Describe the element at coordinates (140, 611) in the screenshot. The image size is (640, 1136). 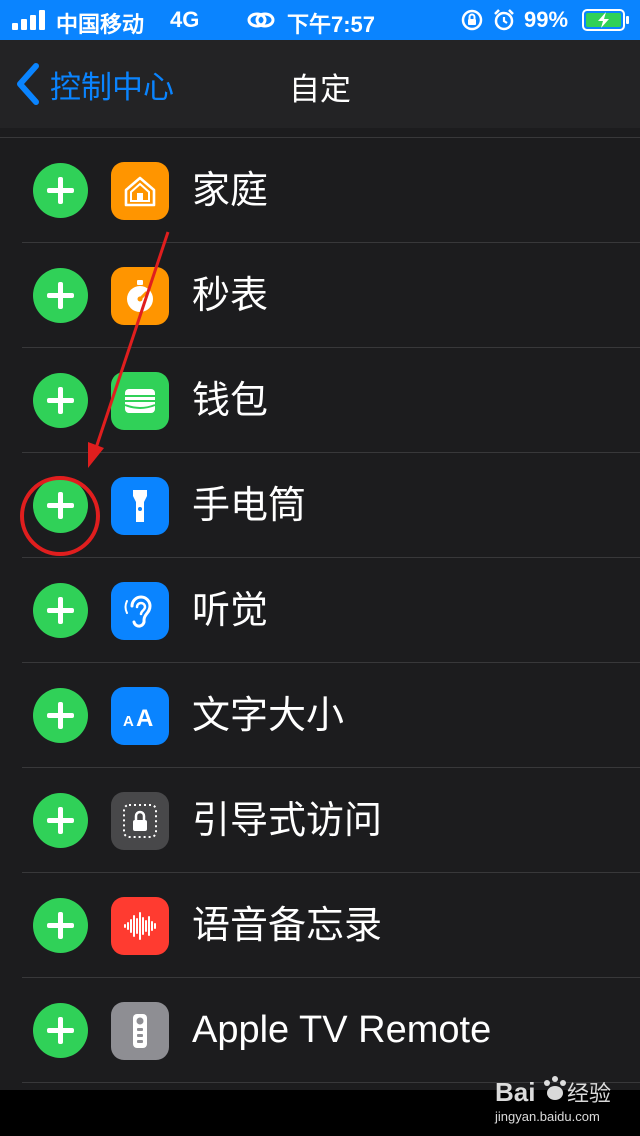
I see `ear-icon` at that location.